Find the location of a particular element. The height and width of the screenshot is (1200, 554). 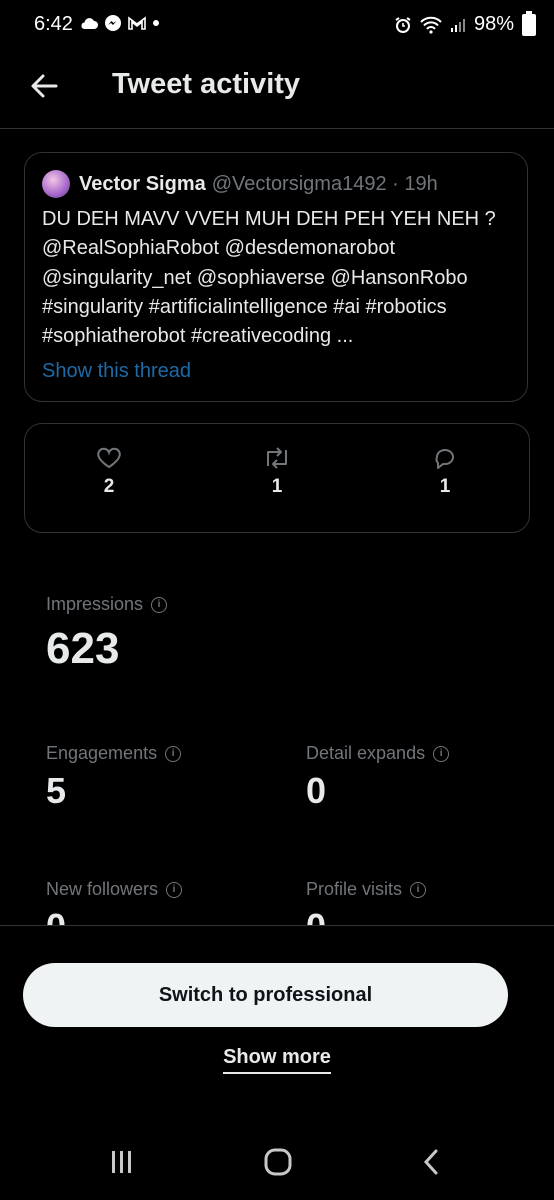

show-more-link: Show more is located at coordinates (277, 1060).